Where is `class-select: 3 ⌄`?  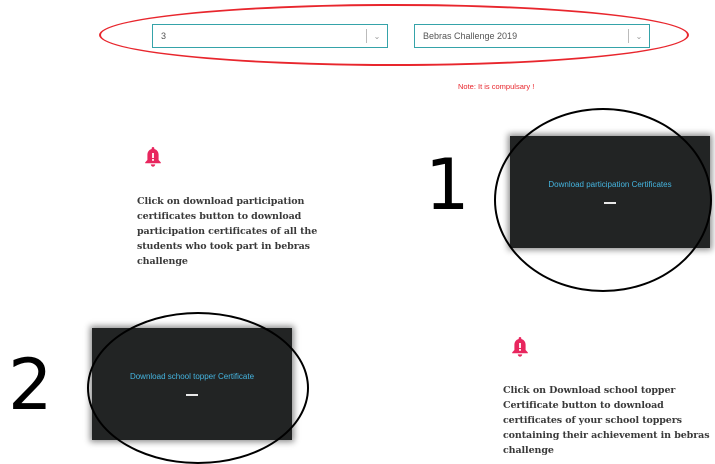
class-select: 3 ⌄ is located at coordinates (270, 36).